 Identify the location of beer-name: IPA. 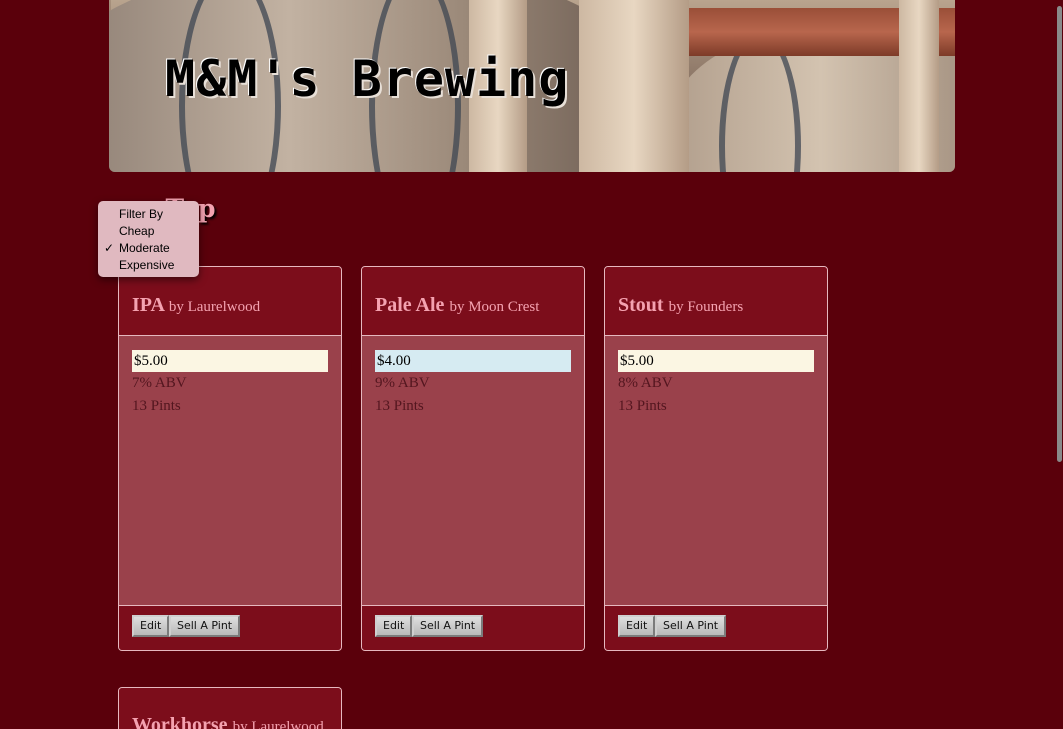
(148, 305).